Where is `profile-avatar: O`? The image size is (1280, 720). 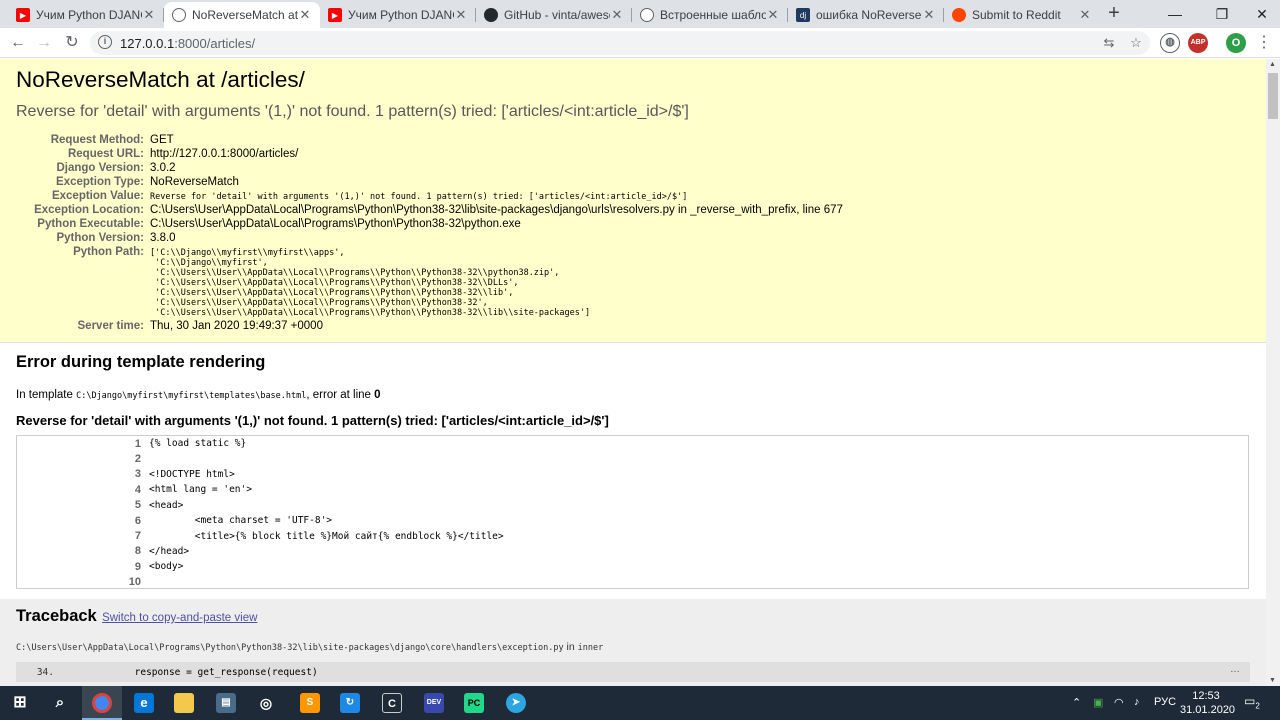
profile-avatar: O is located at coordinates (1236, 43).